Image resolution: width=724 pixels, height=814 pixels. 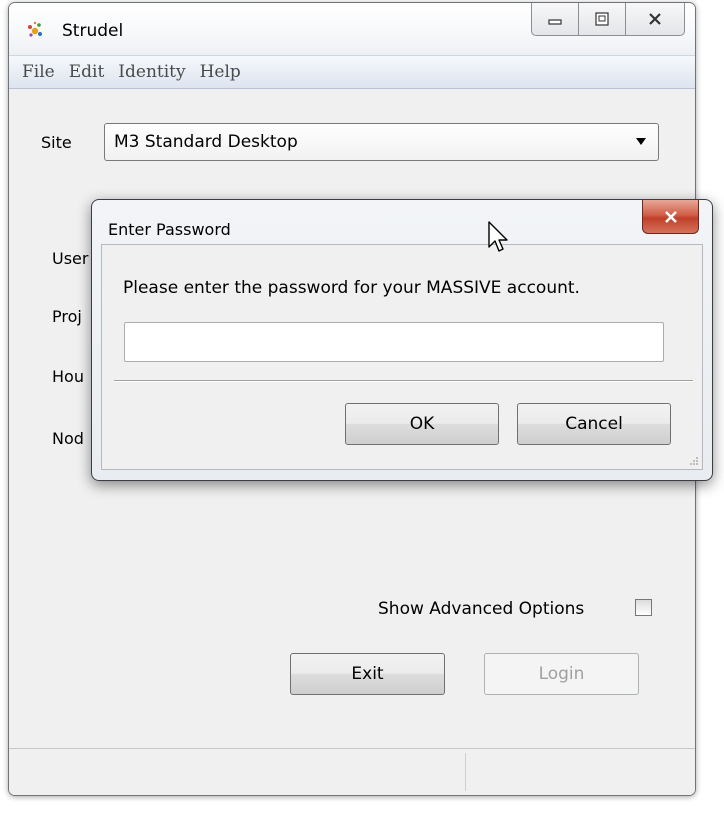 I want to click on maximize-icon, so click(x=602, y=19).